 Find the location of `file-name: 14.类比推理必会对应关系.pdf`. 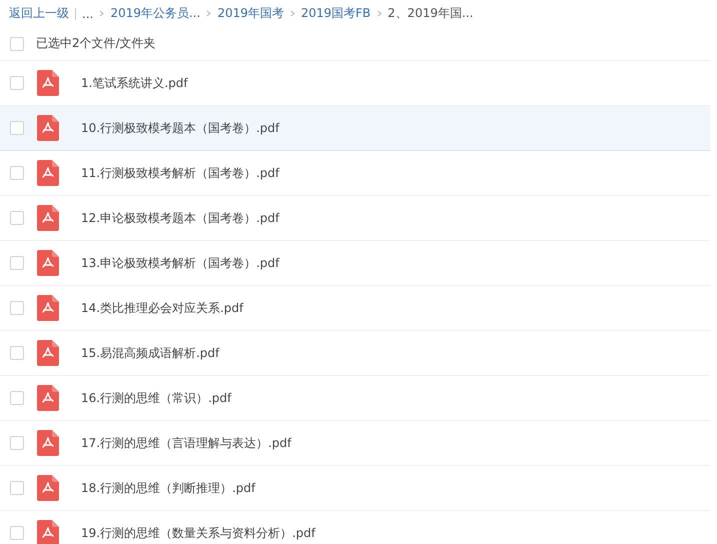

file-name: 14.类比推理必会对应关系.pdf is located at coordinates (162, 308).